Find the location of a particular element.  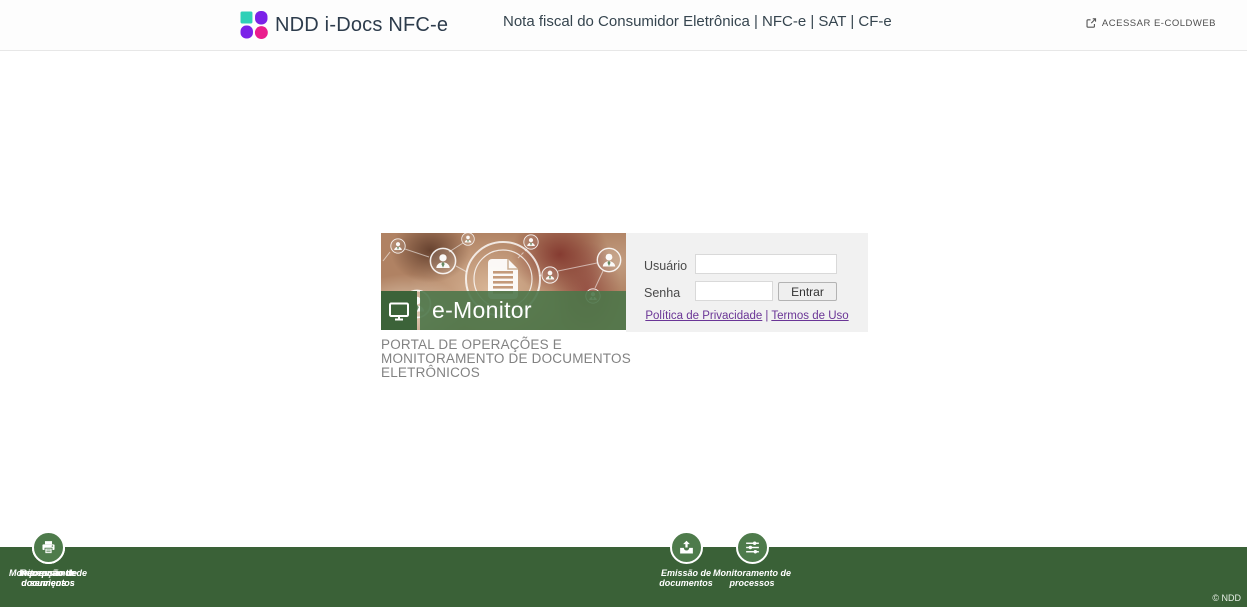

footer-item-impressao: Impressão de documentos is located at coordinates (48, 559).